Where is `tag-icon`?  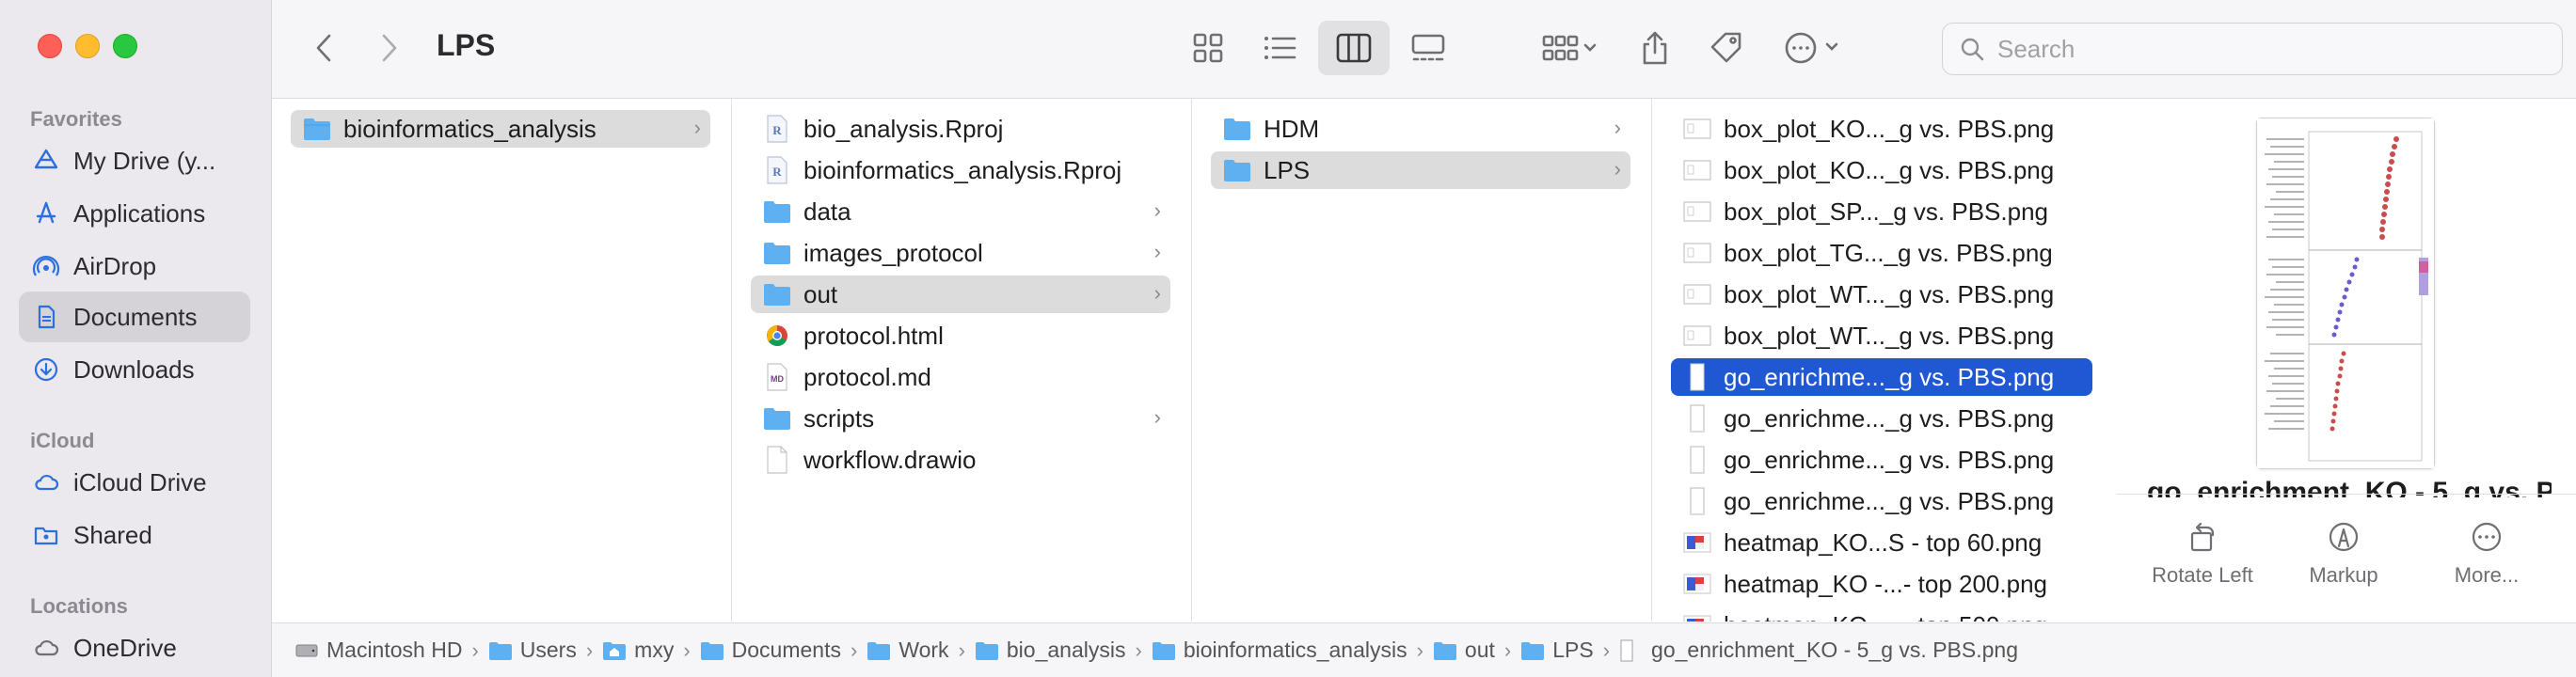 tag-icon is located at coordinates (1726, 47).